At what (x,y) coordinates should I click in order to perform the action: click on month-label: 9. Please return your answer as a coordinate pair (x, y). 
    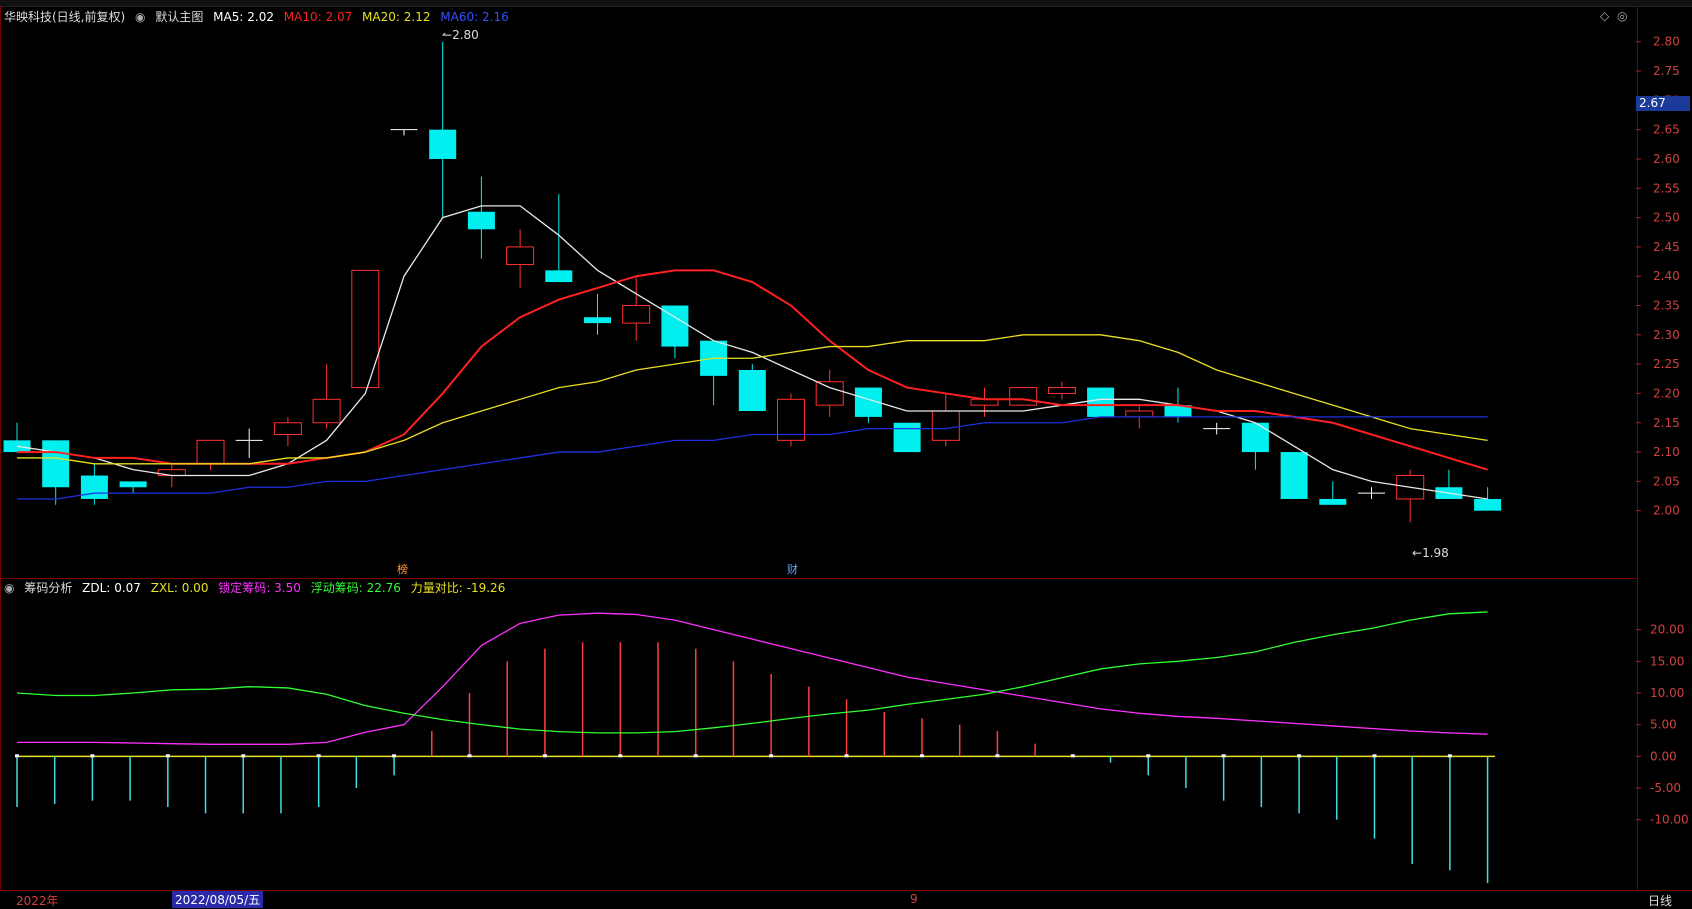
    Looking at the image, I should click on (914, 899).